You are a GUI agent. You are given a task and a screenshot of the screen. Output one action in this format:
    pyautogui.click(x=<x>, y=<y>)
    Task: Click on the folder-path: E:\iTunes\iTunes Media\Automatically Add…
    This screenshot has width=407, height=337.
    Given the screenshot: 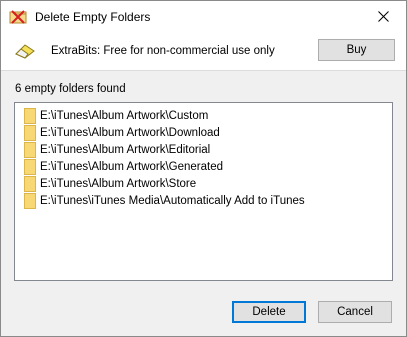 What is the action you would take?
    pyautogui.click(x=172, y=200)
    